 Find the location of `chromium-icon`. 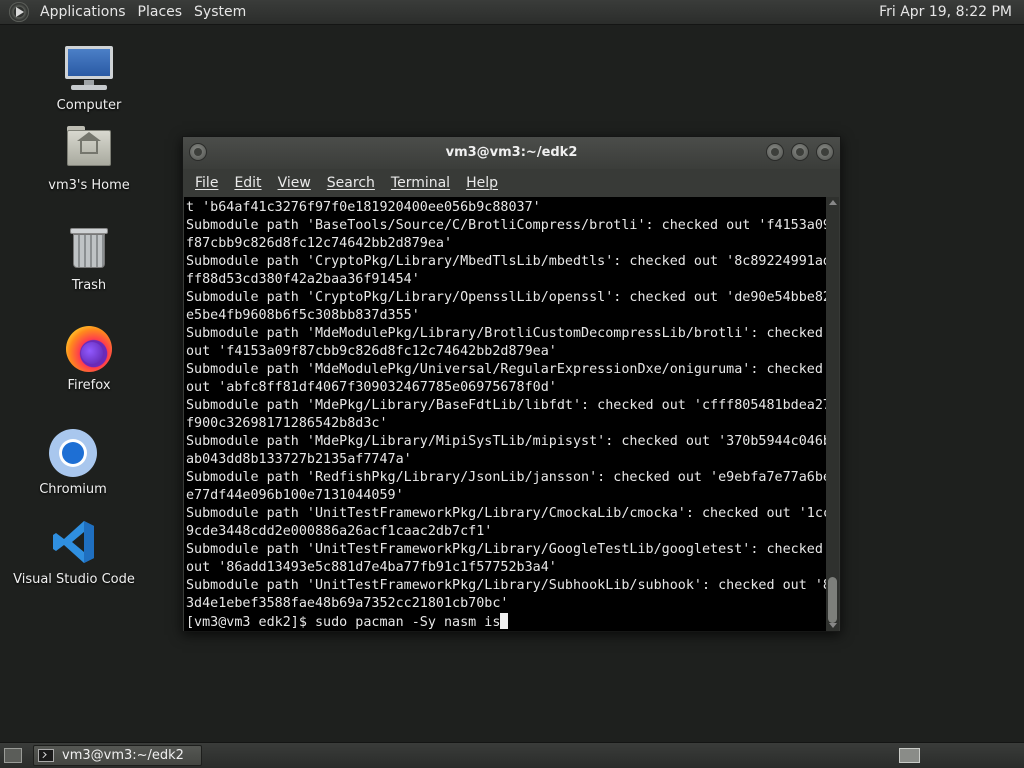

chromium-icon is located at coordinates (73, 453).